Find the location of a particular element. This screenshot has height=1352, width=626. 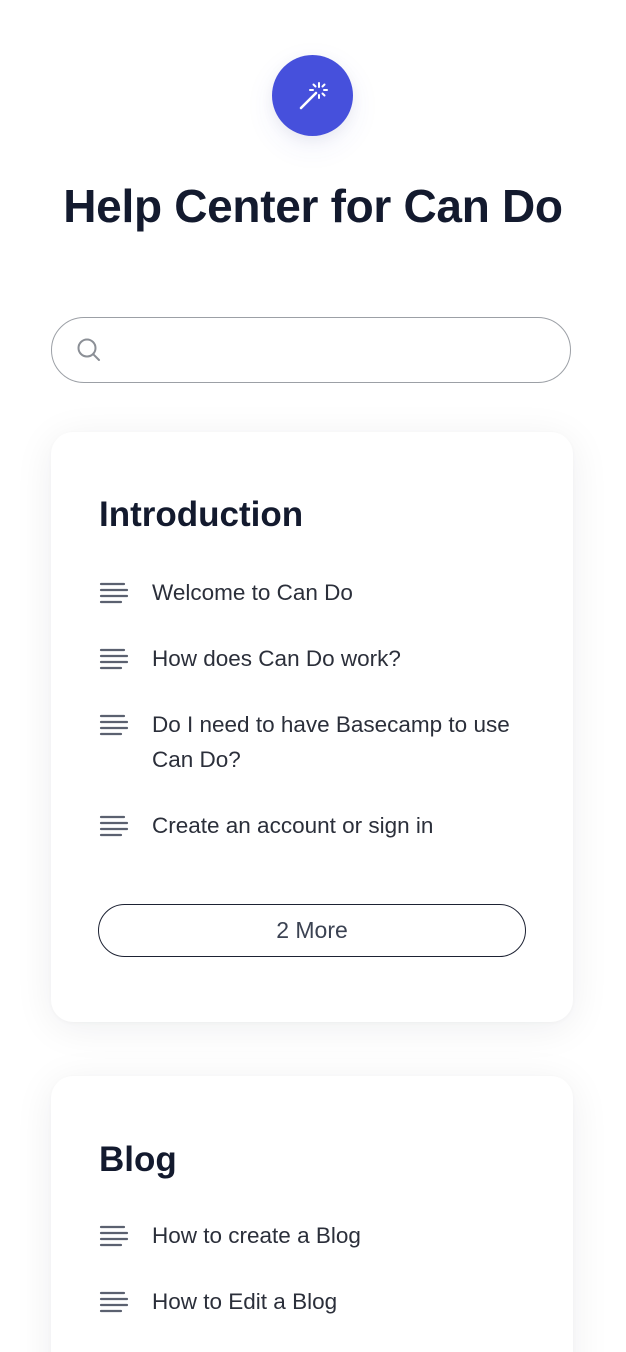

magic-wand-icon is located at coordinates (313, 95).